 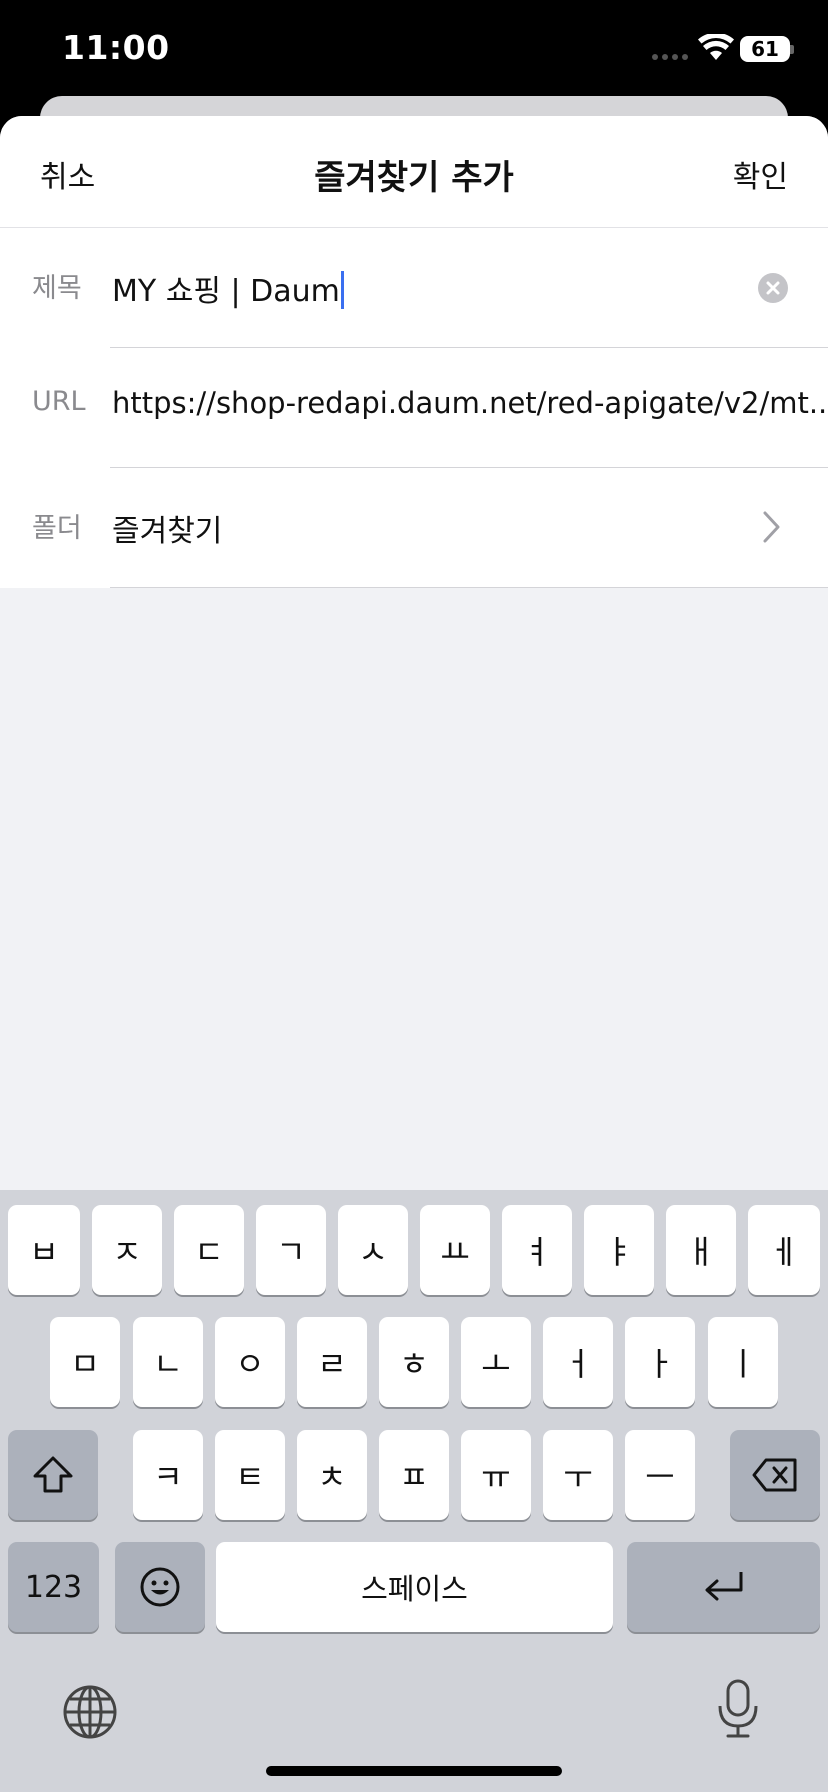 I want to click on key: ㅍ, so click(x=414, y=1475).